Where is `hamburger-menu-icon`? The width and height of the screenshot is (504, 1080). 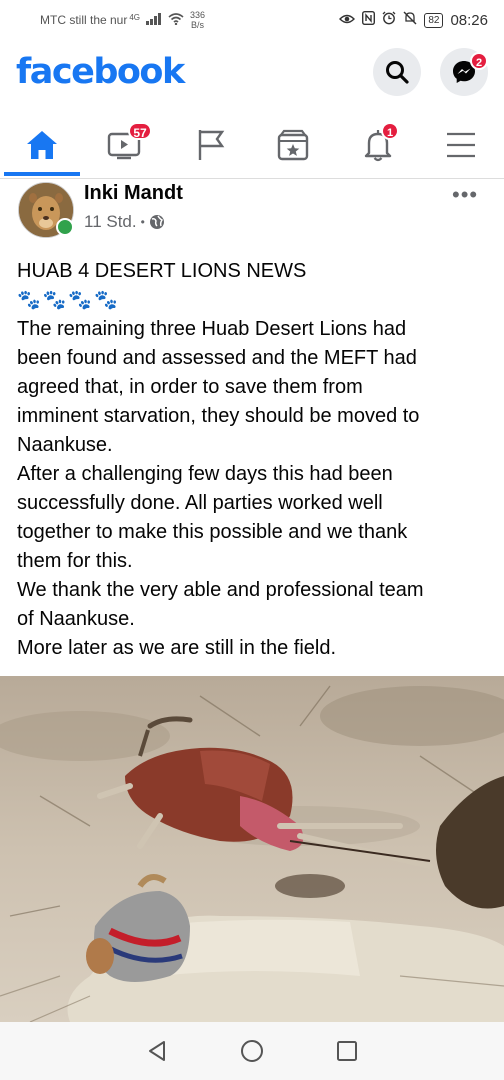 hamburger-menu-icon is located at coordinates (461, 145).